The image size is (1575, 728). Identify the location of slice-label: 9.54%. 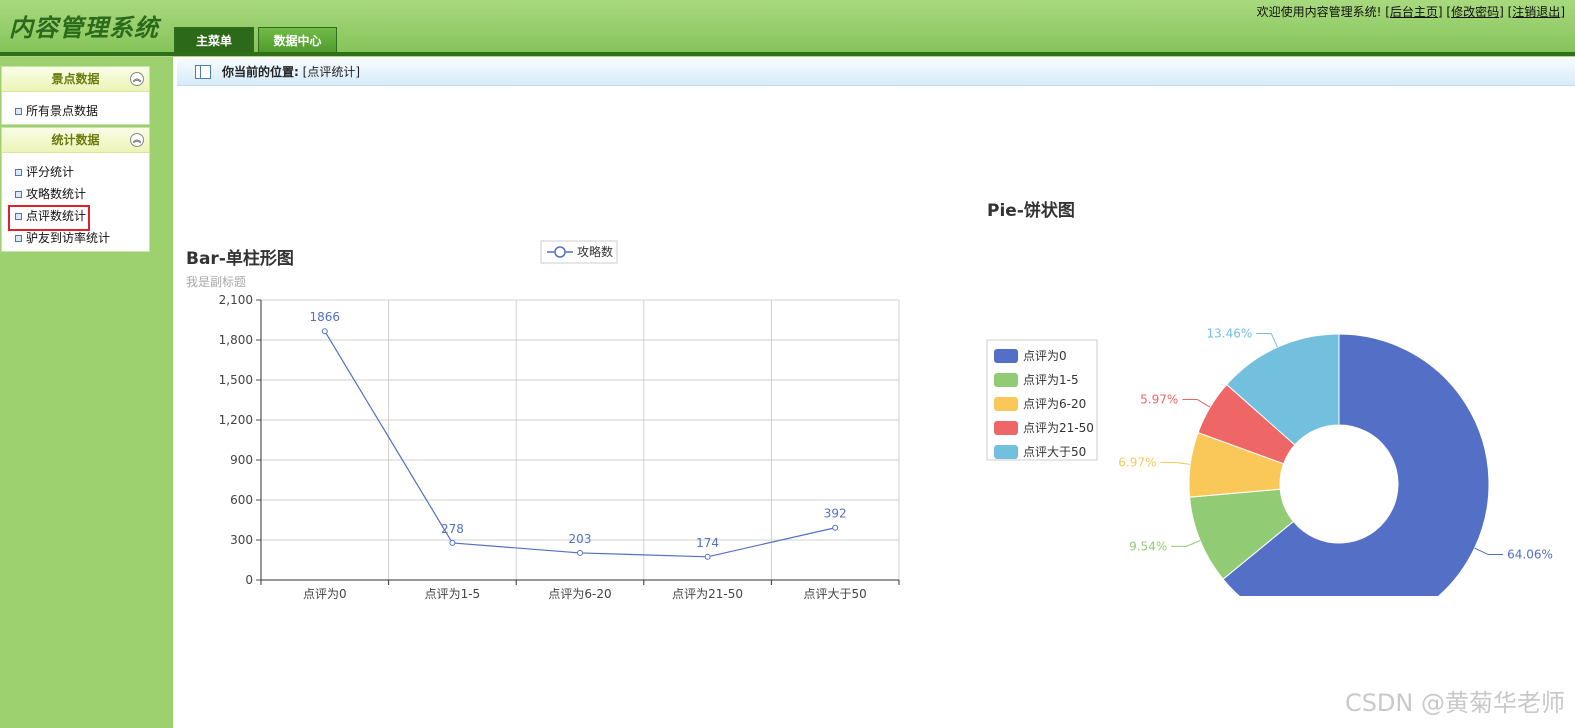
(1148, 546).